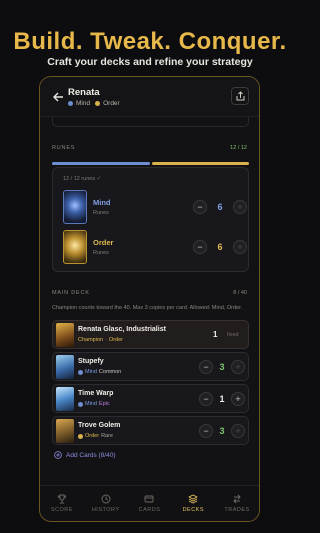  I want to click on deck-domains: Mind Order, so click(94, 103).